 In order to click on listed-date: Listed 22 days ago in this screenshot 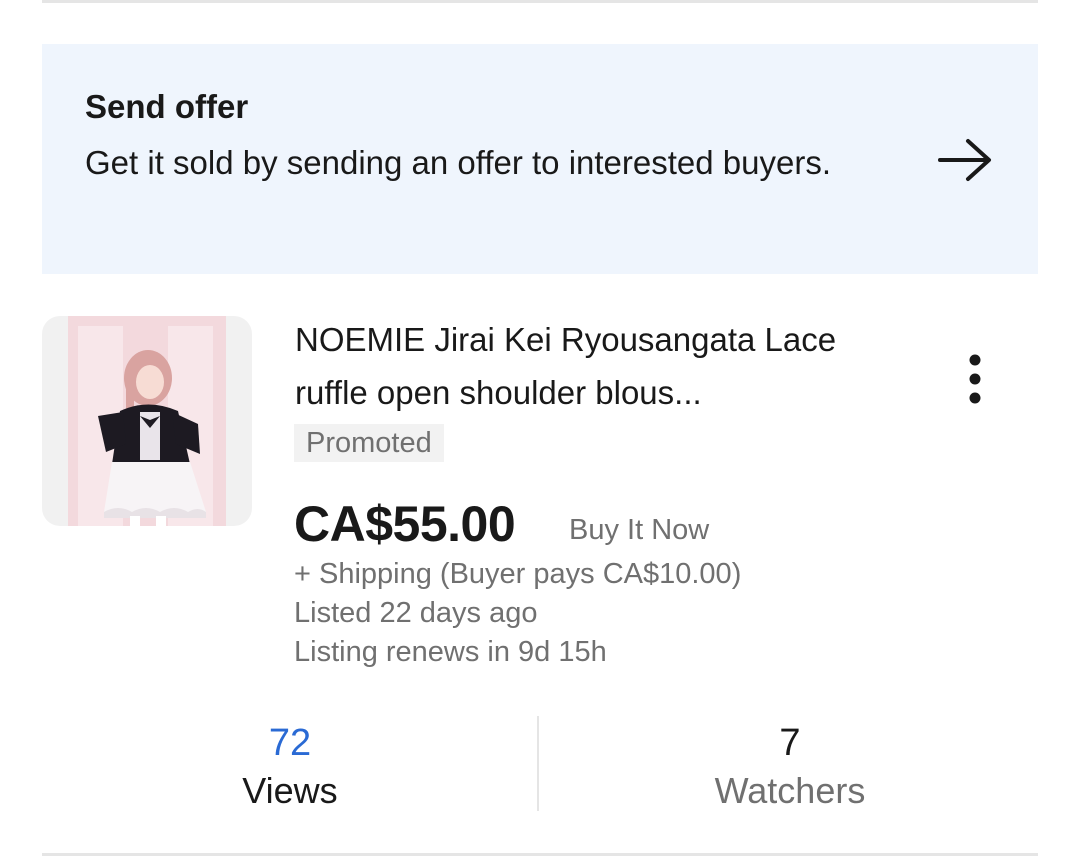, I will do `click(416, 613)`.